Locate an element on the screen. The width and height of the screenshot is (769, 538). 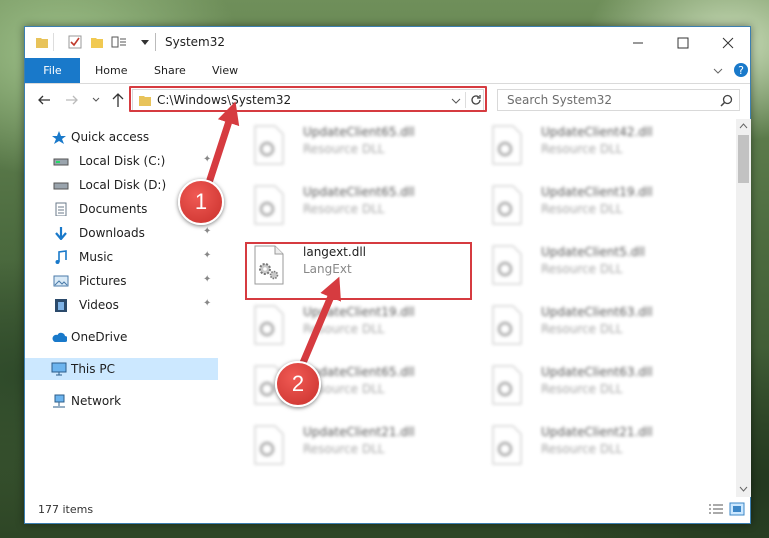
arrow-to-file is located at coordinates (318, 325).